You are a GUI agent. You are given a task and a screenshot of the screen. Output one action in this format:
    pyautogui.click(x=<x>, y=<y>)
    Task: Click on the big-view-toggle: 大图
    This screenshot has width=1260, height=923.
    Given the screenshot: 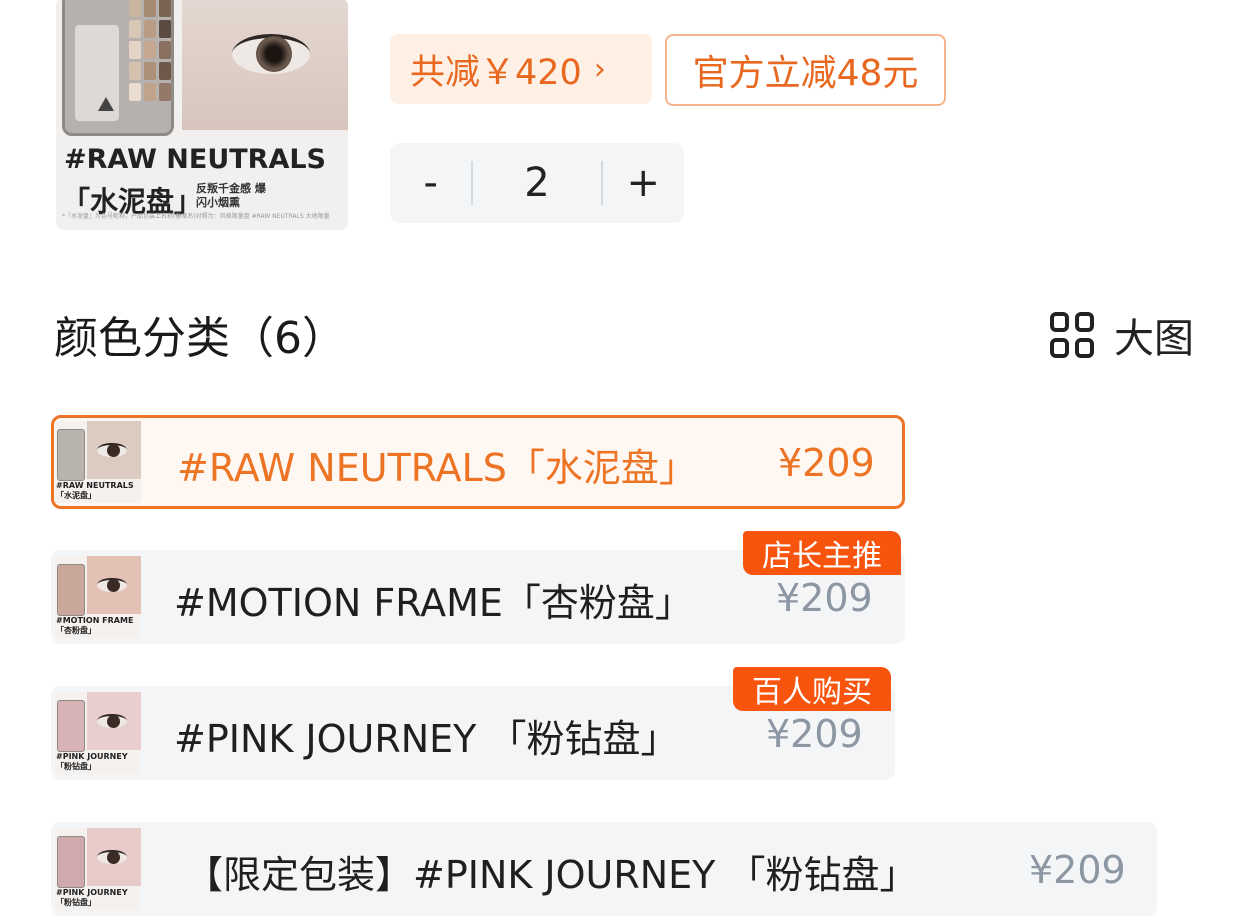 What is the action you would take?
    pyautogui.click(x=1122, y=335)
    